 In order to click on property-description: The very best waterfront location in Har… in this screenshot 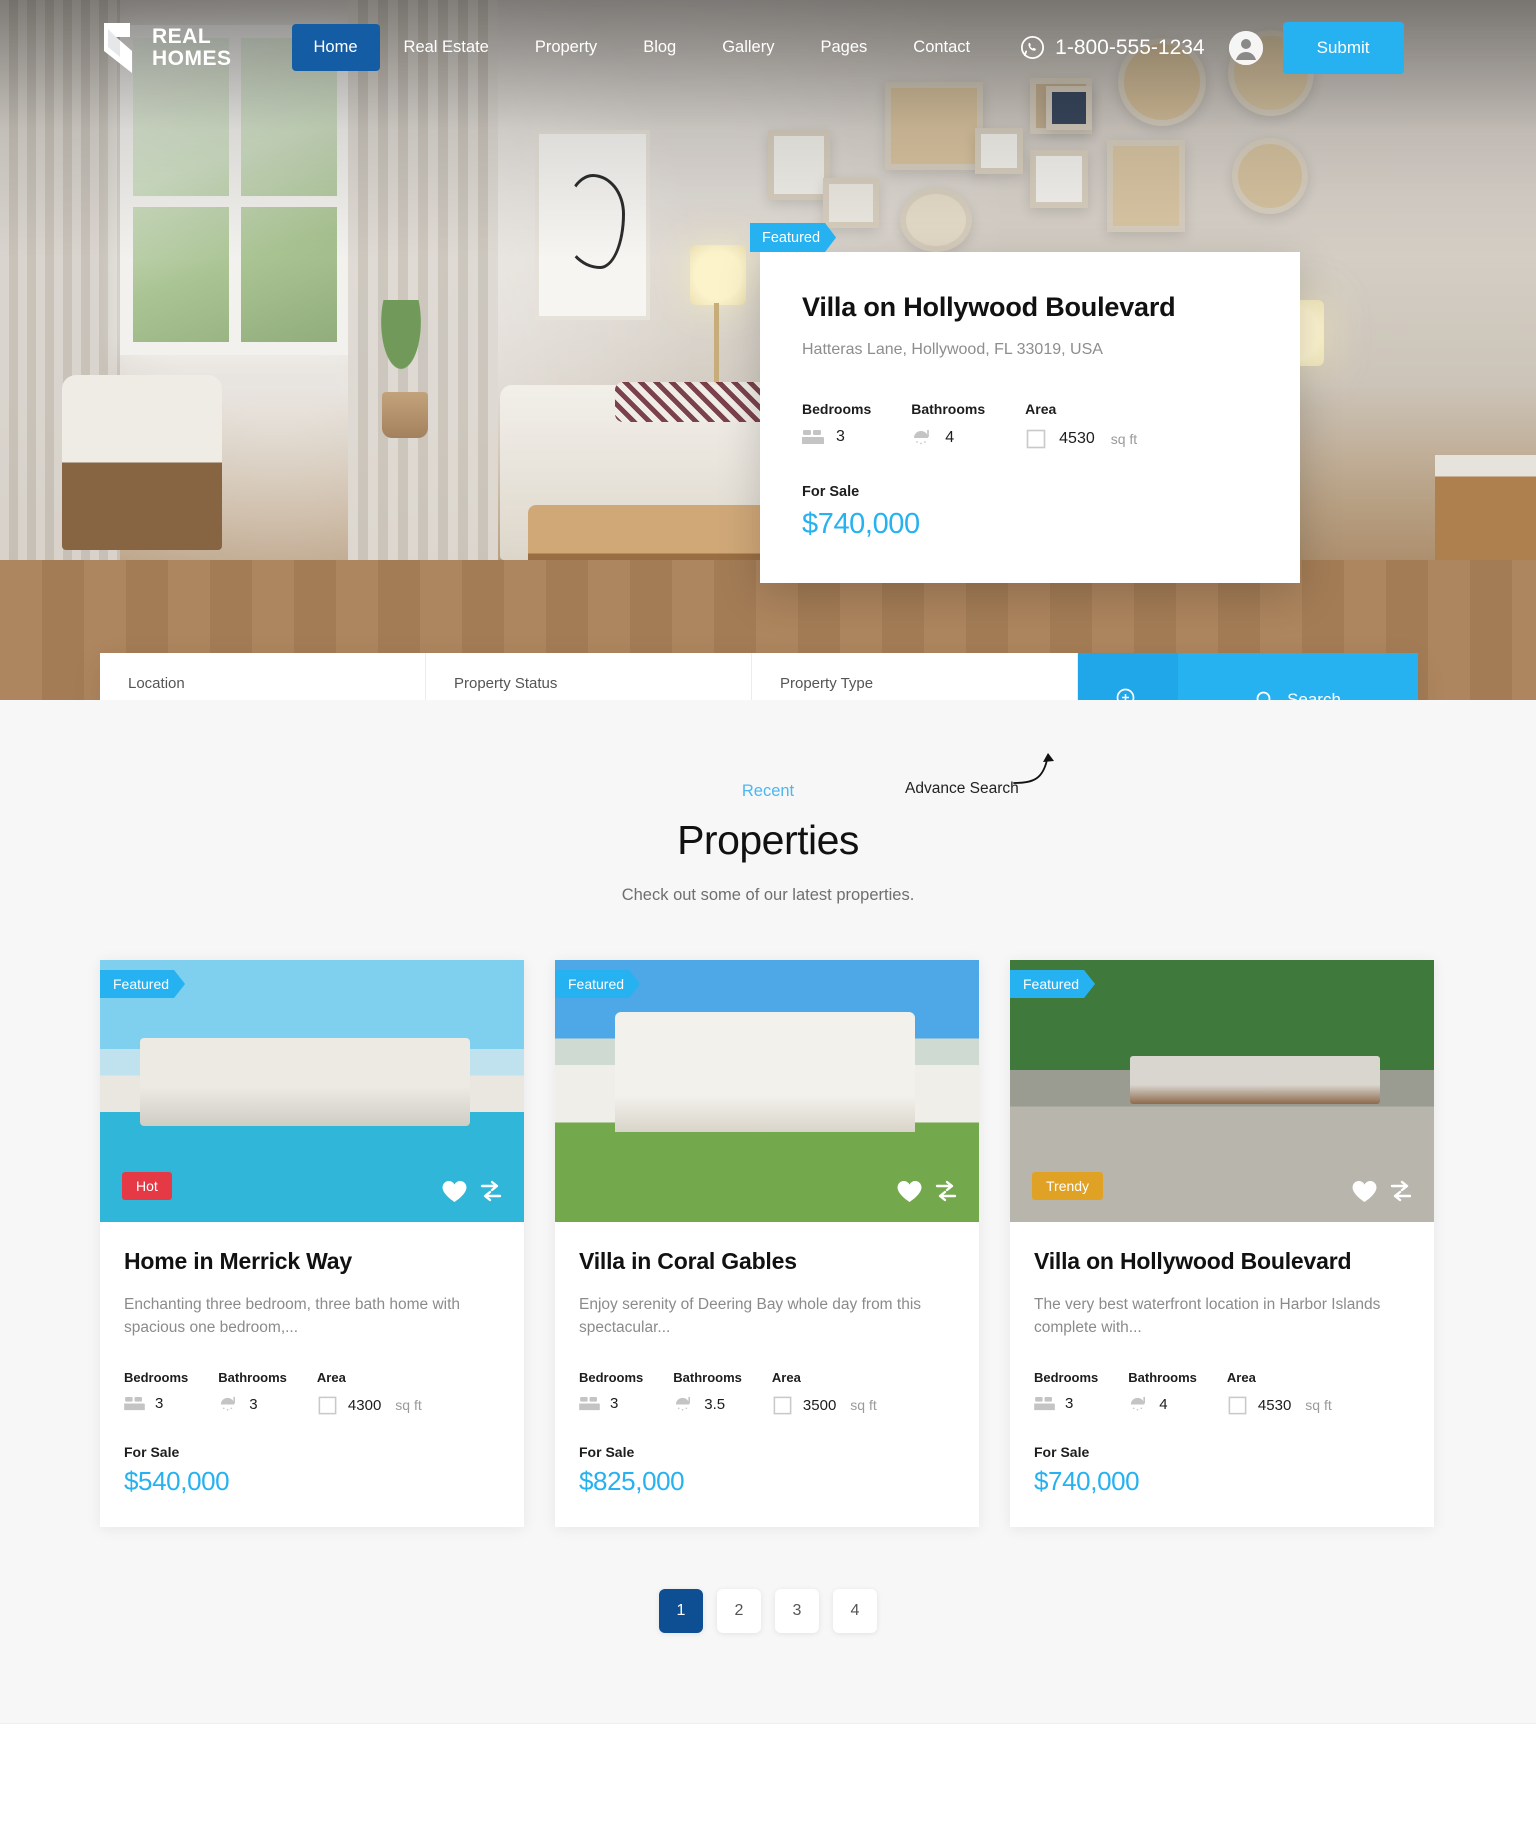, I will do `click(1207, 1316)`.